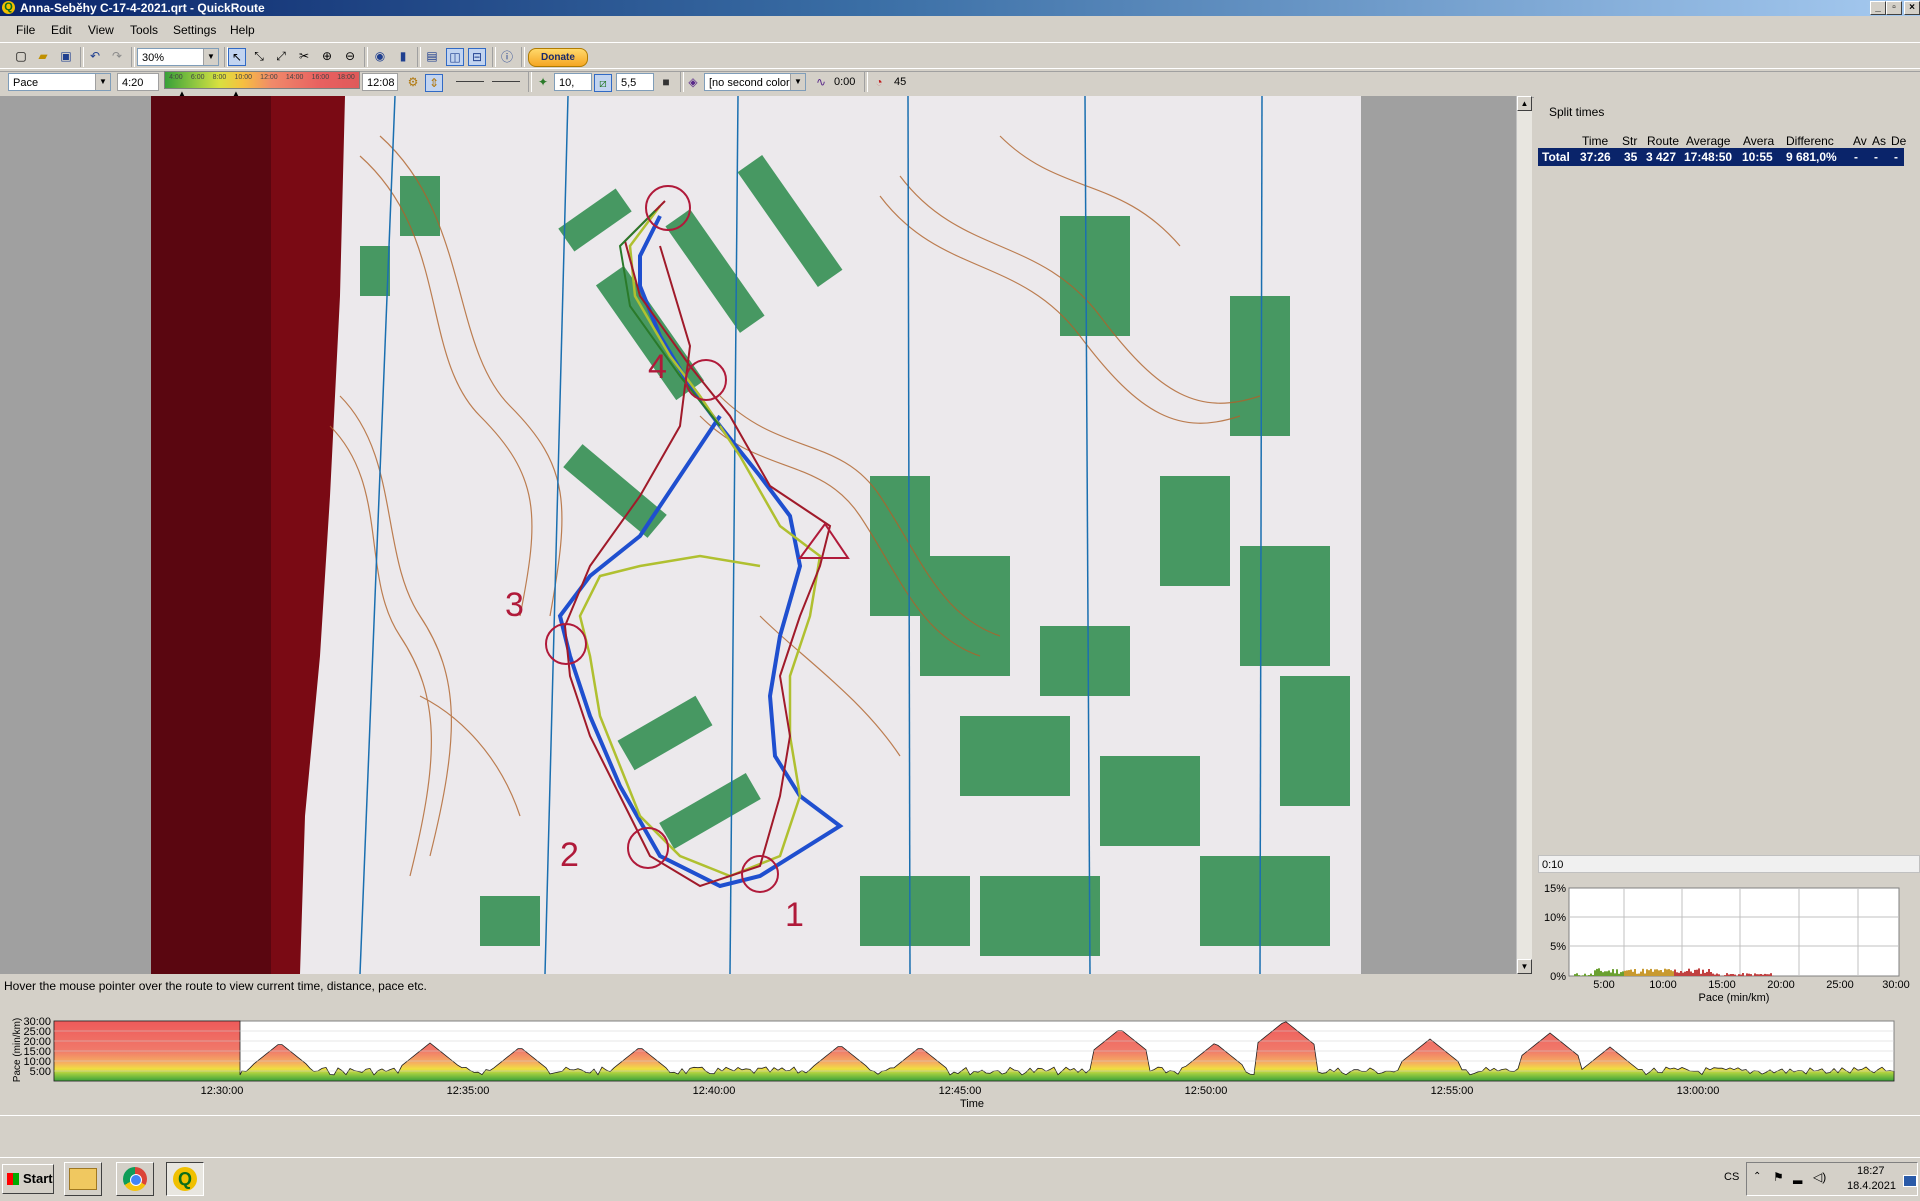 This screenshot has height=1201, width=1920. Describe the element at coordinates (755, 82) in the screenshot. I see `second-color-select: [no second color ▼` at that location.